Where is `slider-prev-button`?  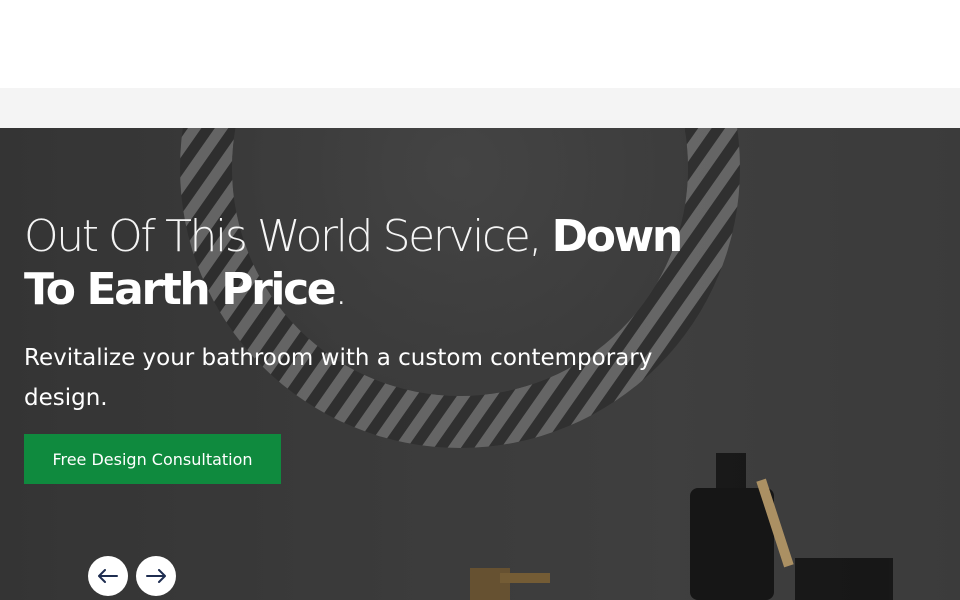 slider-prev-button is located at coordinates (108, 576).